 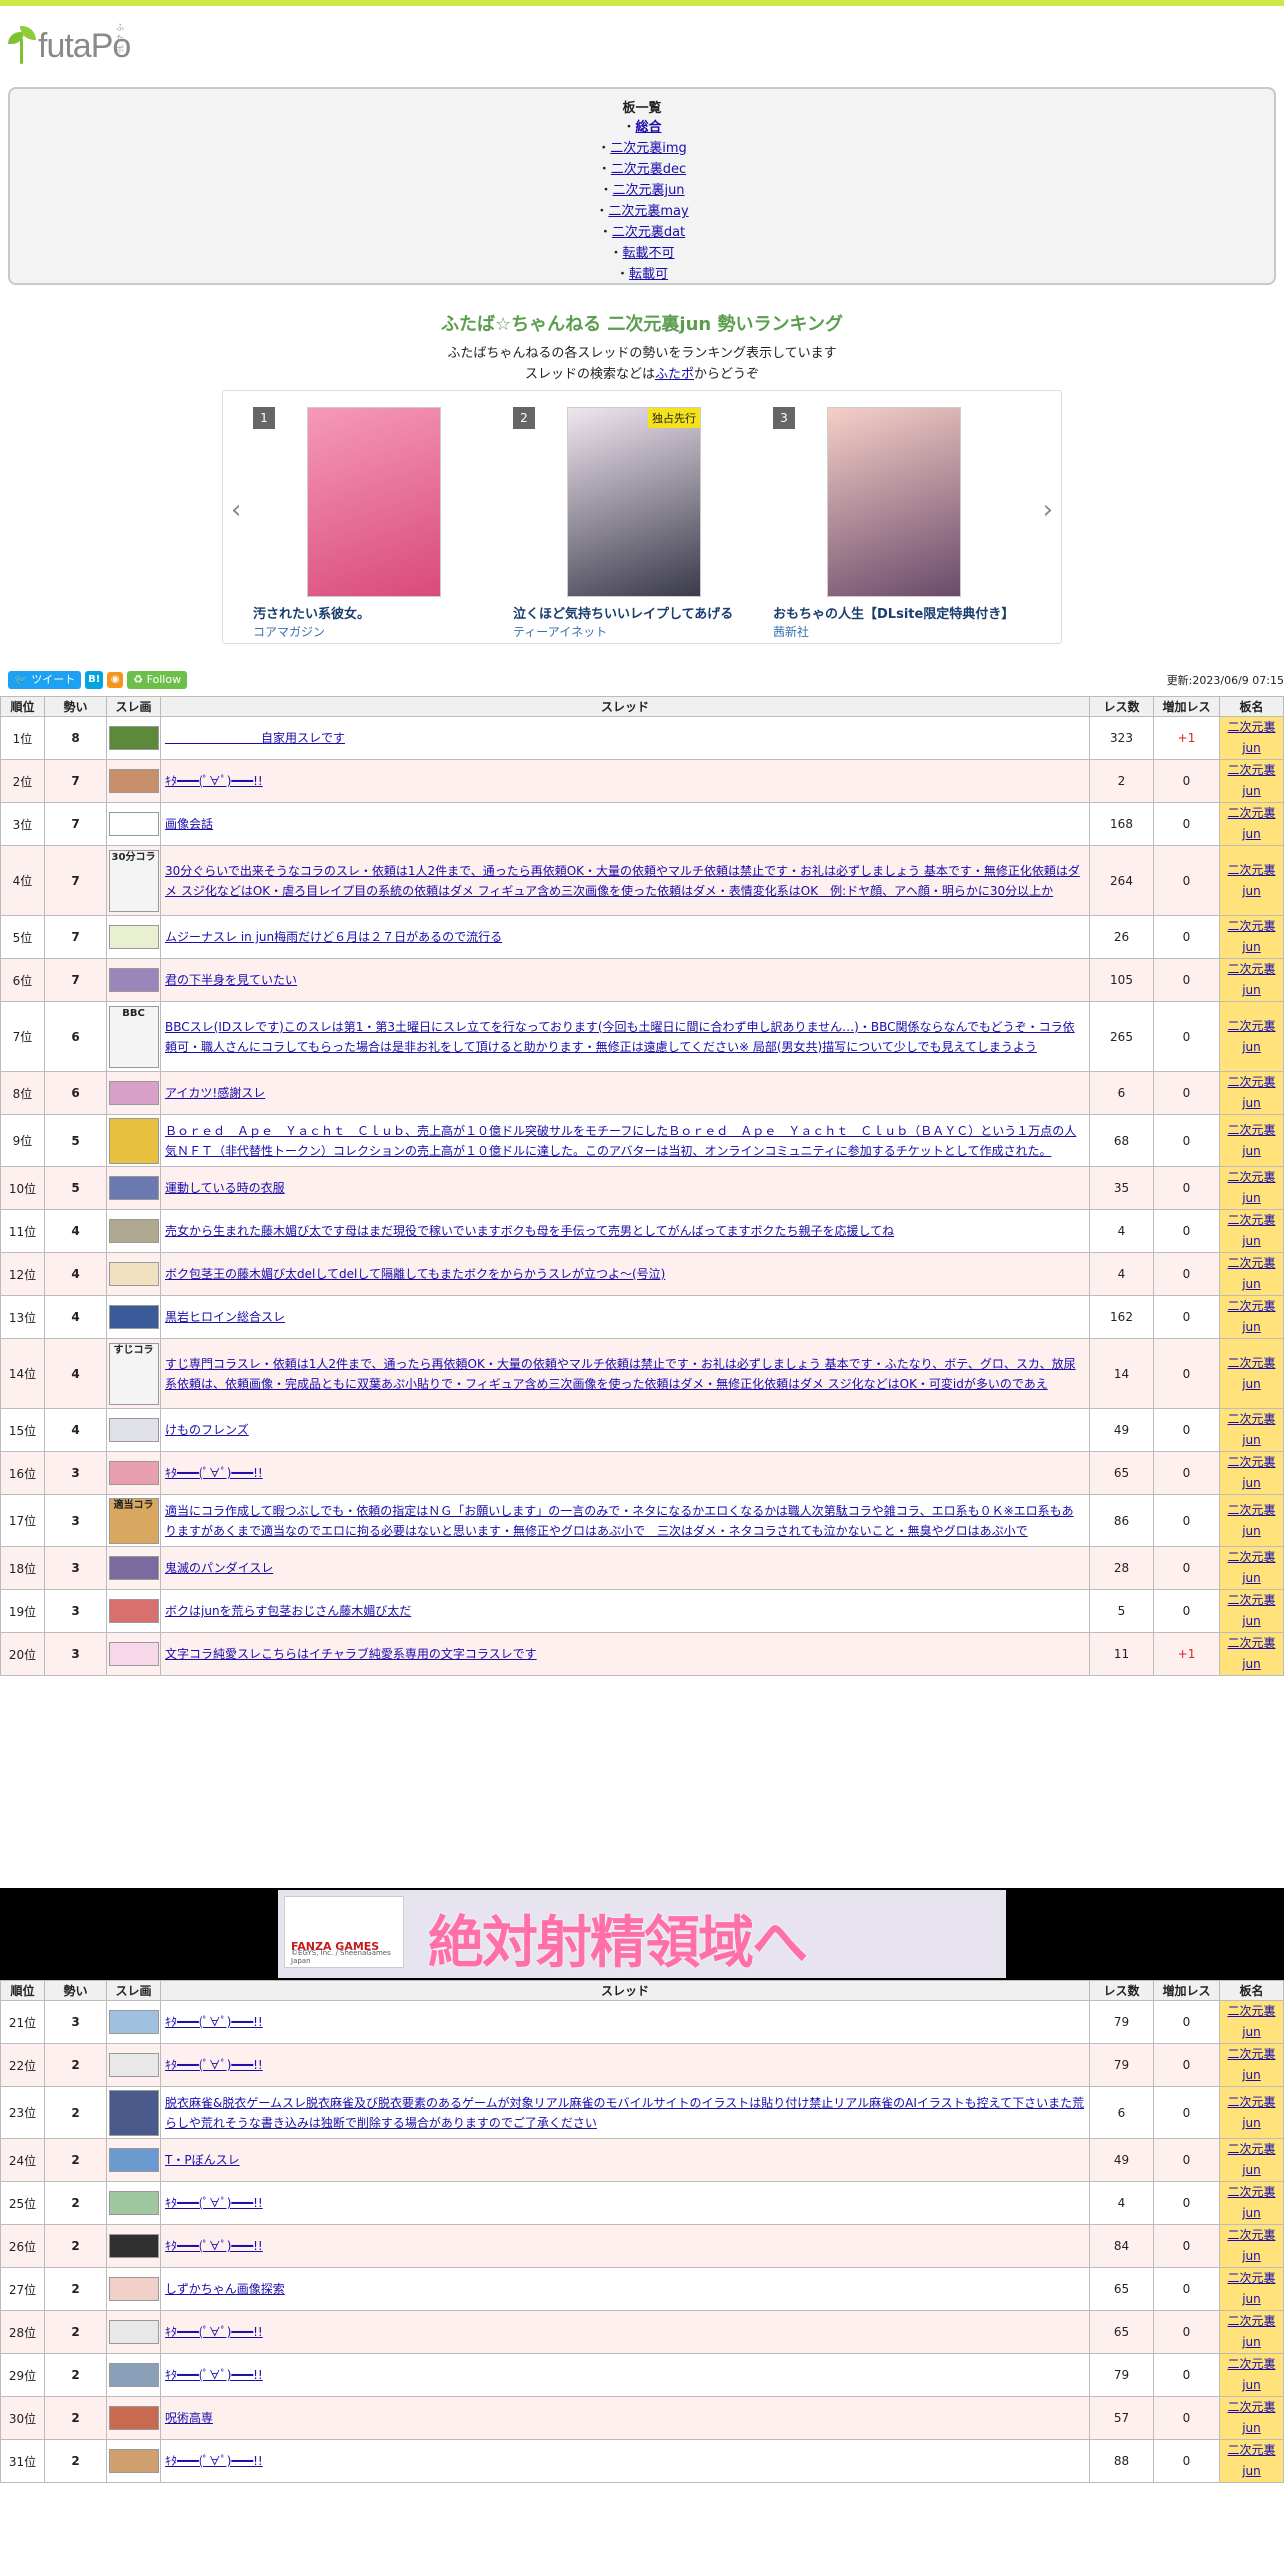 I want to click on thumbnail-cell: 適当コラ, so click(x=133, y=1520).